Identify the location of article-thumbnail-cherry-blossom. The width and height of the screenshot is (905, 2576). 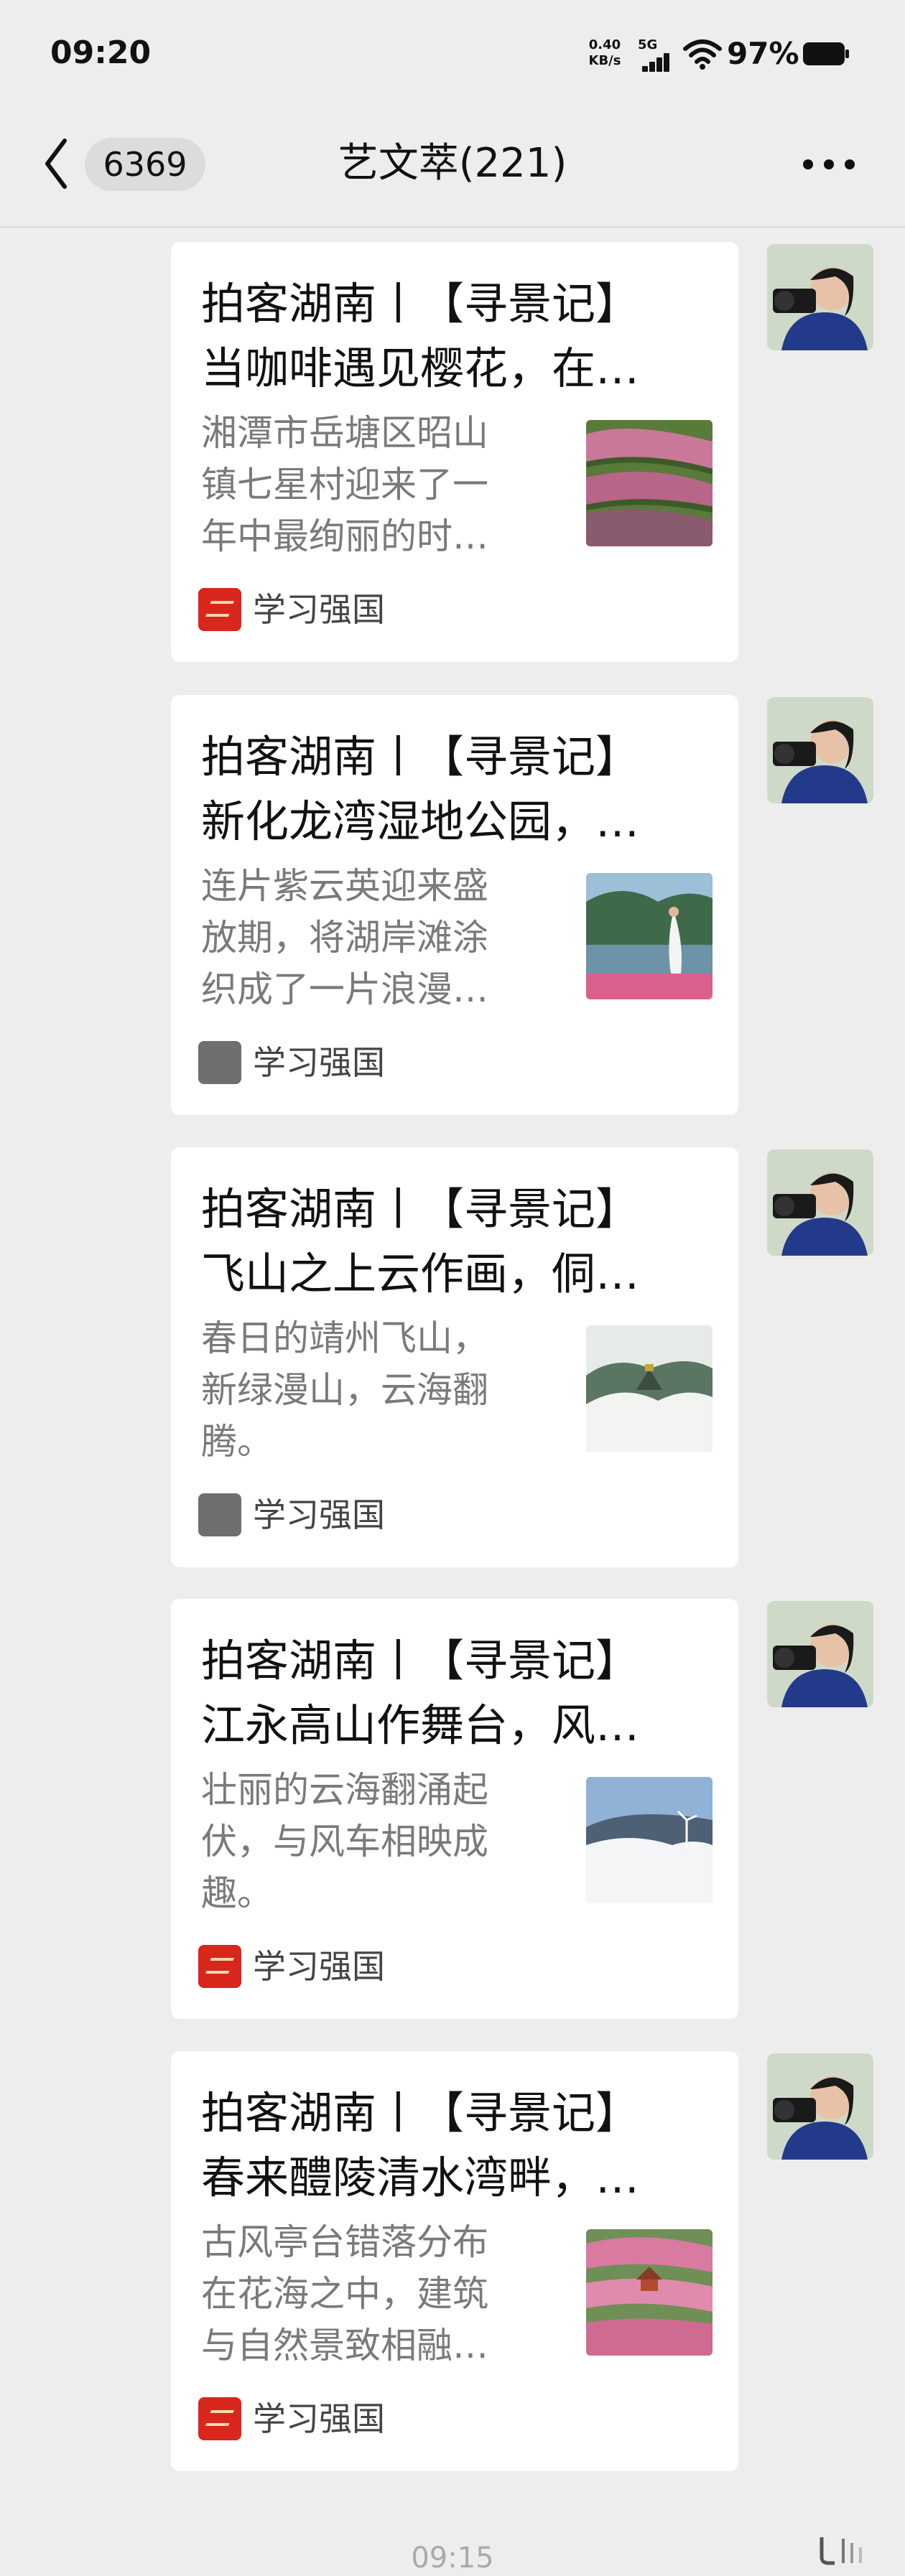
(649, 483).